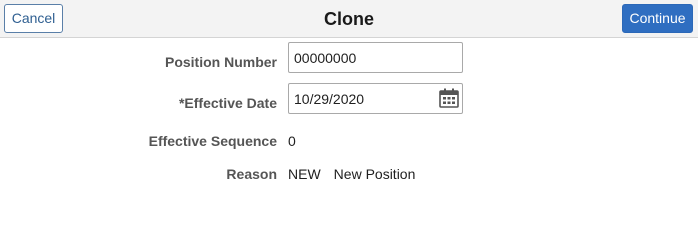 Image resolution: width=698 pixels, height=240 pixels. What do you see at coordinates (349, 141) in the screenshot?
I see `effective-sequence-row: Effective Sequence 0` at bounding box center [349, 141].